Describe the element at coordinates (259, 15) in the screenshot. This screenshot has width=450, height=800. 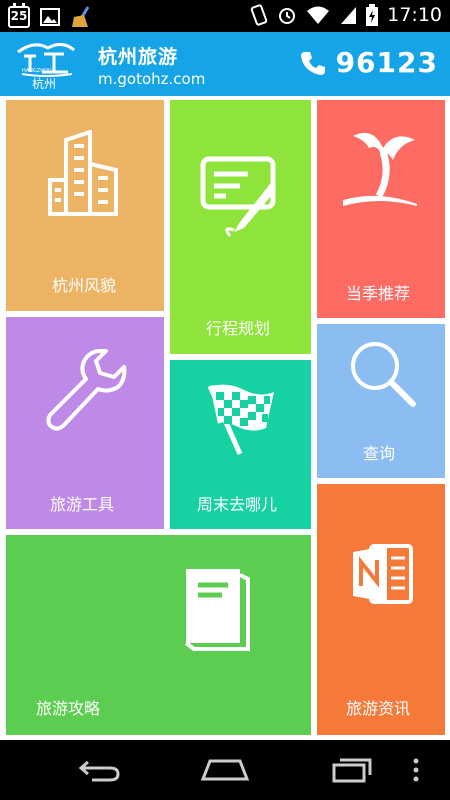
I see `vibrate-icon` at that location.